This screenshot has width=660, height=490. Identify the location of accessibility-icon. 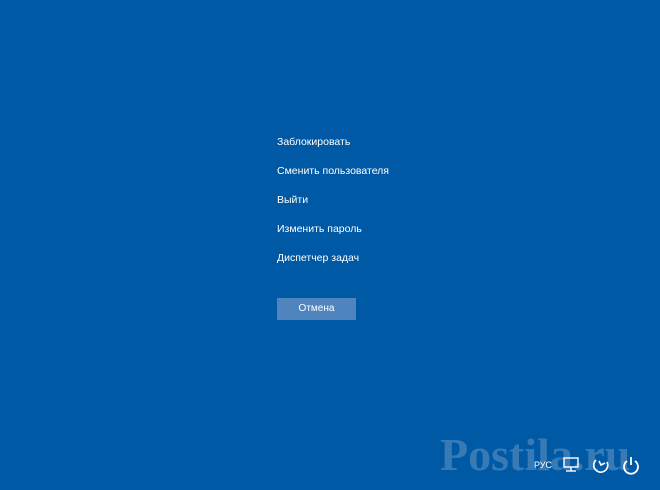
(601, 465).